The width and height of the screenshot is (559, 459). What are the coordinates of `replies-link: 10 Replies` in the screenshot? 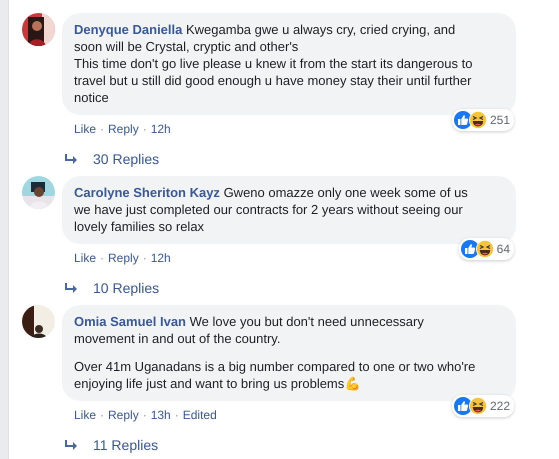 It's located at (126, 288).